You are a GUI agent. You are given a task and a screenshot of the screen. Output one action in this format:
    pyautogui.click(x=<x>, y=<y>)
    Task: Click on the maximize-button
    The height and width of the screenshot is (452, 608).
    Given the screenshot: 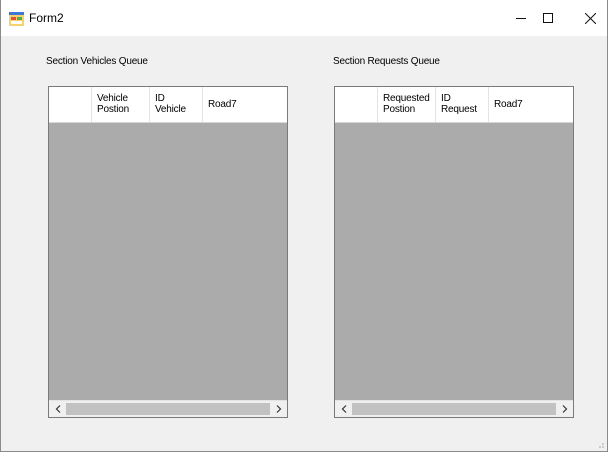 What is the action you would take?
    pyautogui.click(x=548, y=18)
    